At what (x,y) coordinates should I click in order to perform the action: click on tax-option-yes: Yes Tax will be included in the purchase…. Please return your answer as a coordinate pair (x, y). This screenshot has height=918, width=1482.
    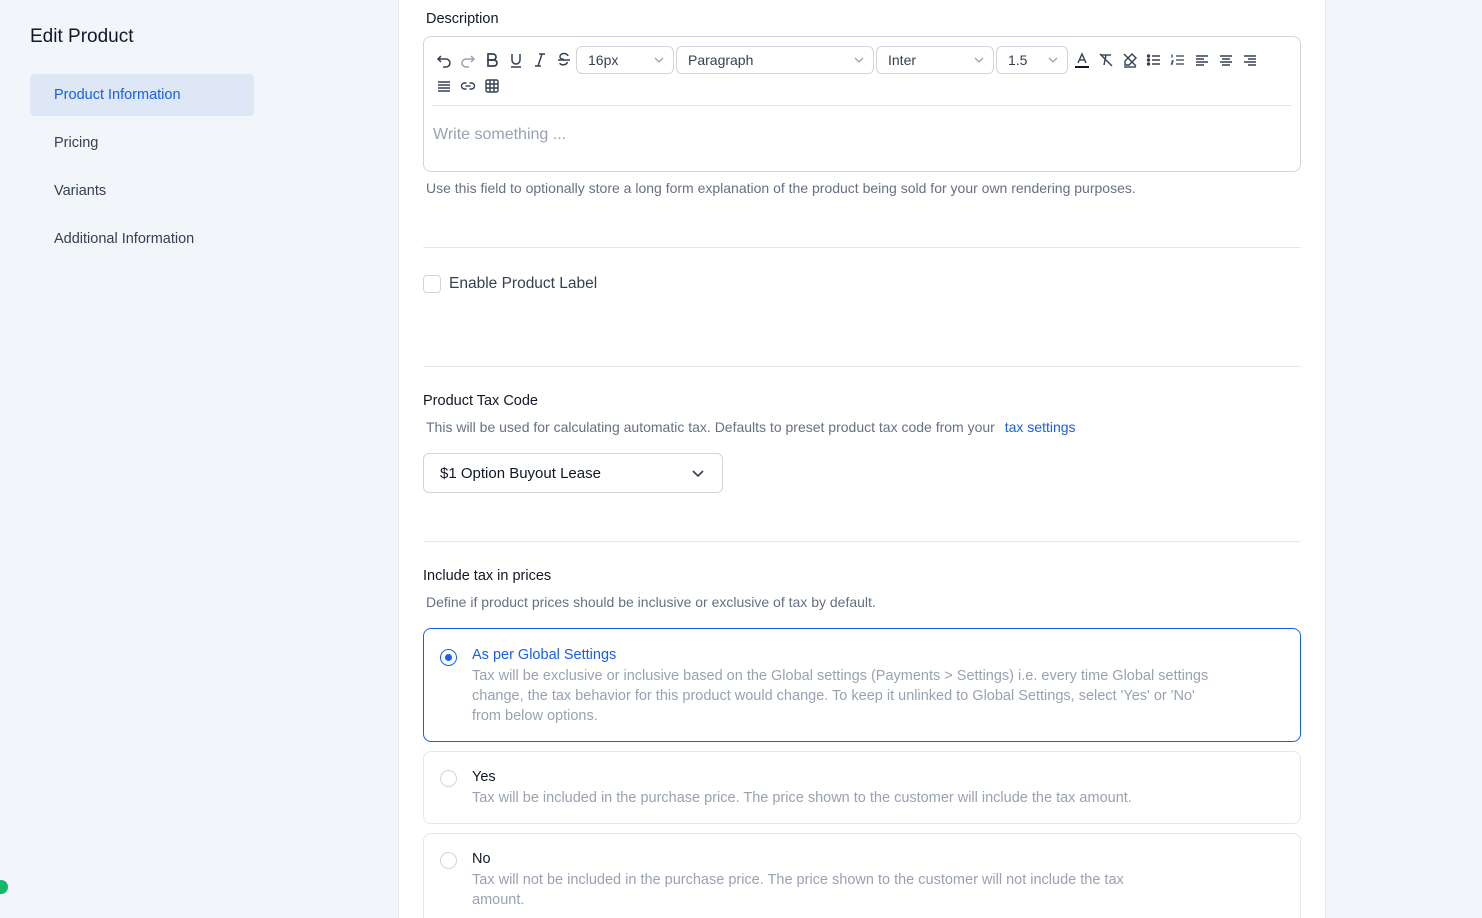
    Looking at the image, I should click on (862, 787).